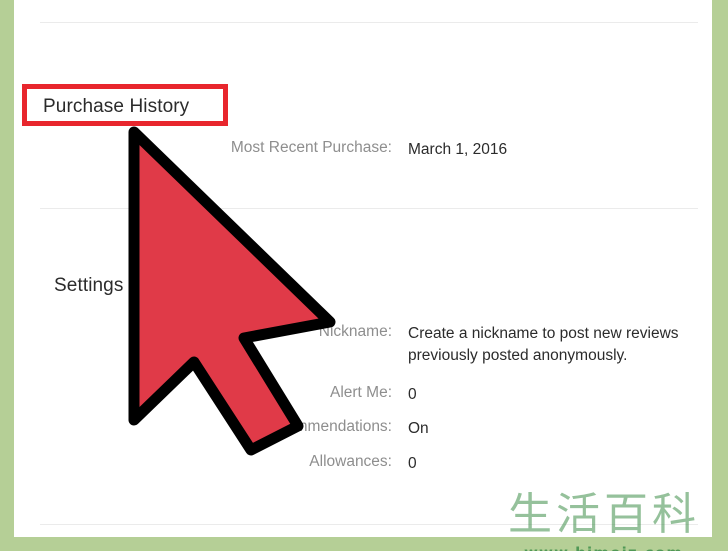 This screenshot has width=728, height=551. What do you see at coordinates (325, 426) in the screenshot?
I see `recommendations-label: Recommendations:` at bounding box center [325, 426].